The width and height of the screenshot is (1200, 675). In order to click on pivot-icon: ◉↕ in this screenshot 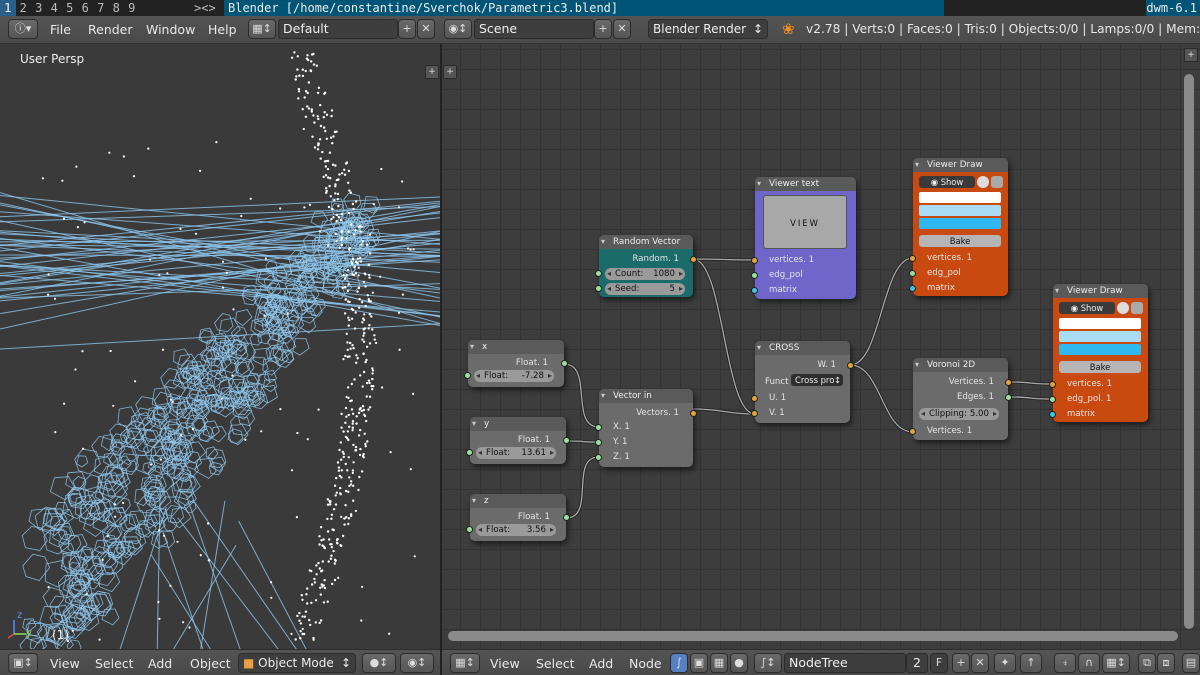, I will do `click(417, 663)`.